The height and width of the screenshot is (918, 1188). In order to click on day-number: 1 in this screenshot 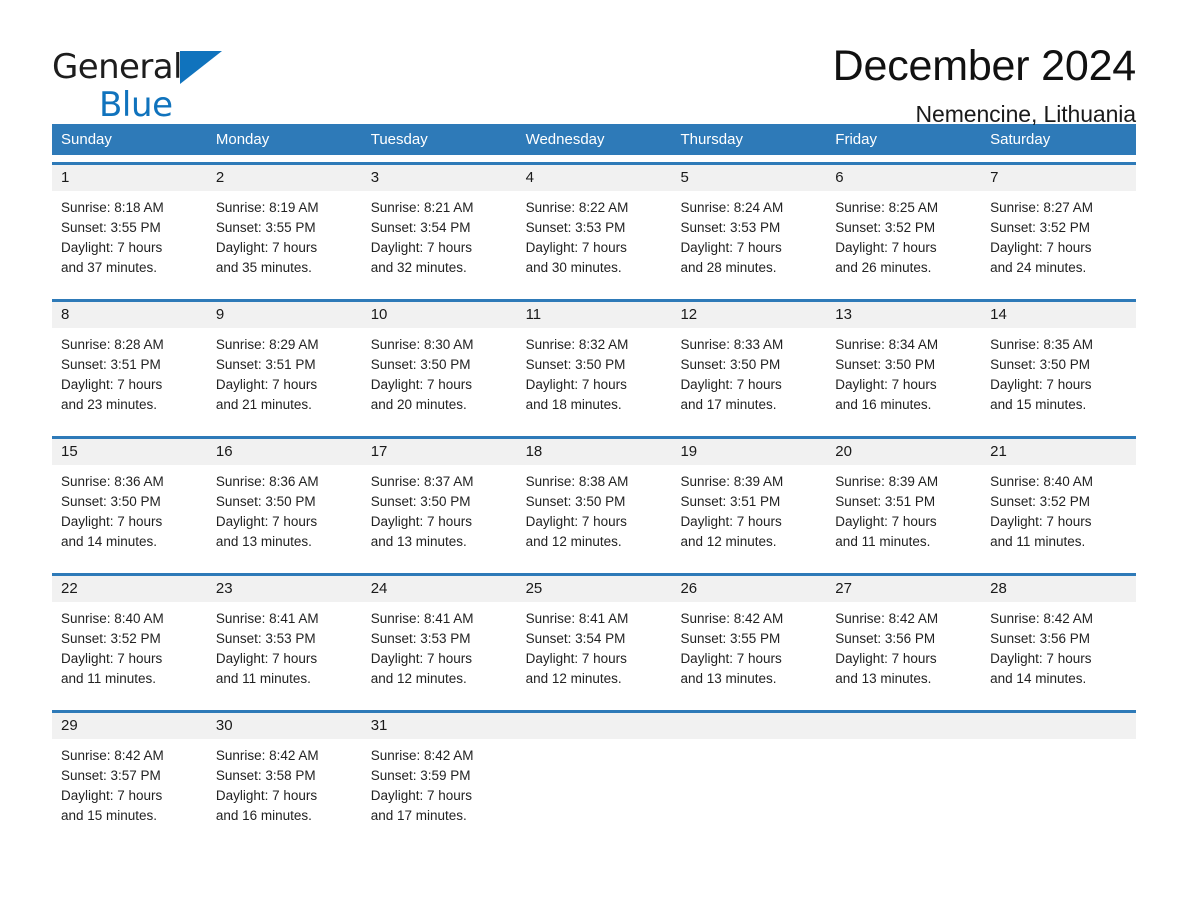, I will do `click(129, 178)`.